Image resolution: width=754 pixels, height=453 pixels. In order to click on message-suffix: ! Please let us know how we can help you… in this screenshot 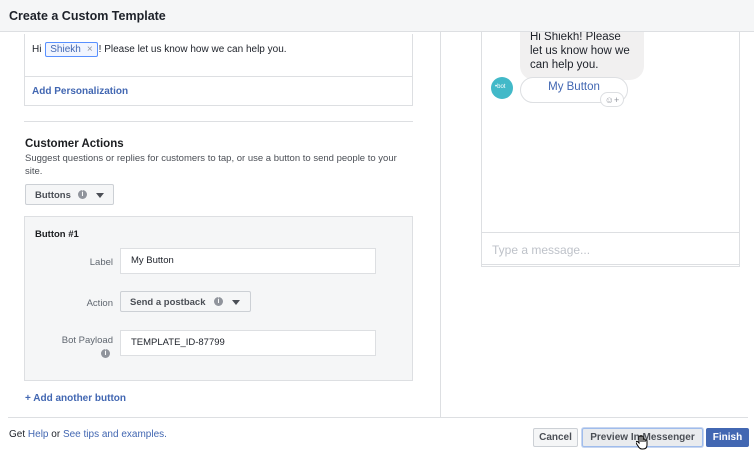, I will do `click(192, 49)`.